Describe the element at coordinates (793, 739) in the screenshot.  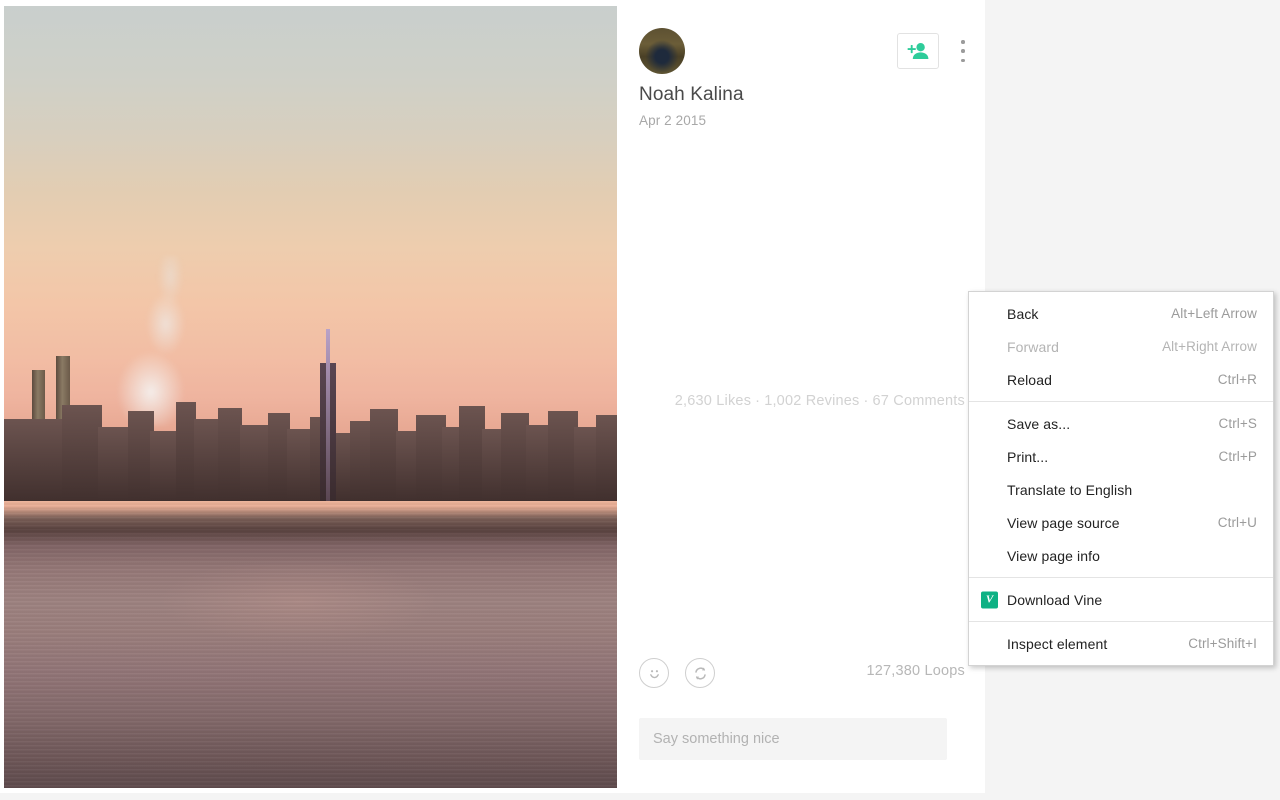
I see `comment-input` at that location.